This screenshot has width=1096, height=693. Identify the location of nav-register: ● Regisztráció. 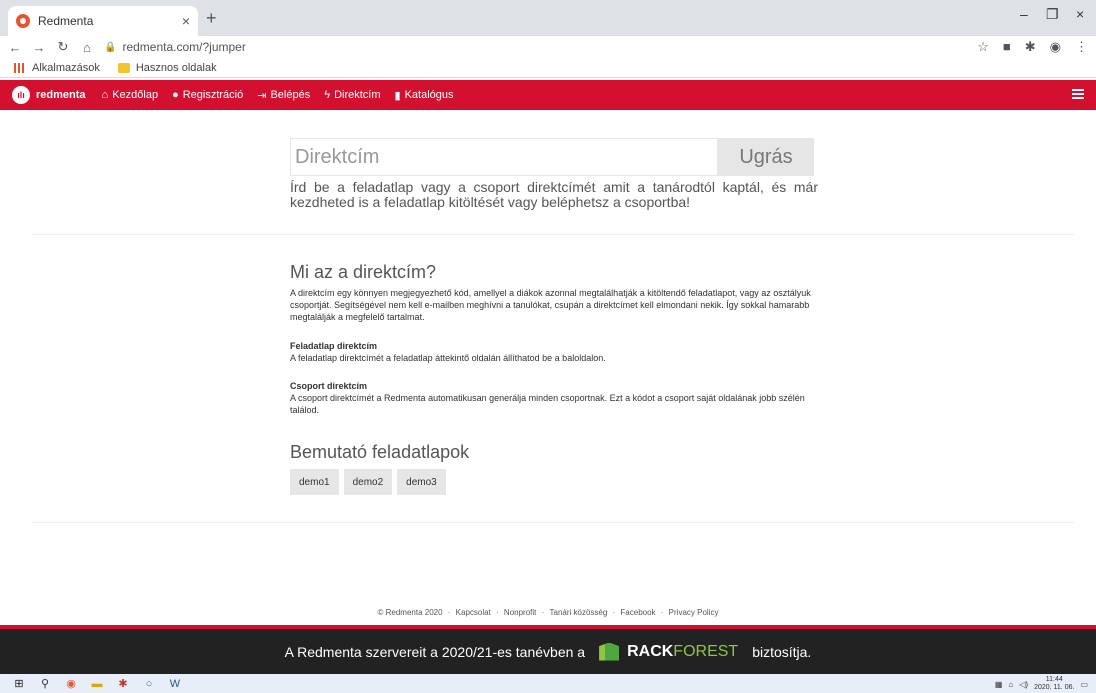
(207, 95).